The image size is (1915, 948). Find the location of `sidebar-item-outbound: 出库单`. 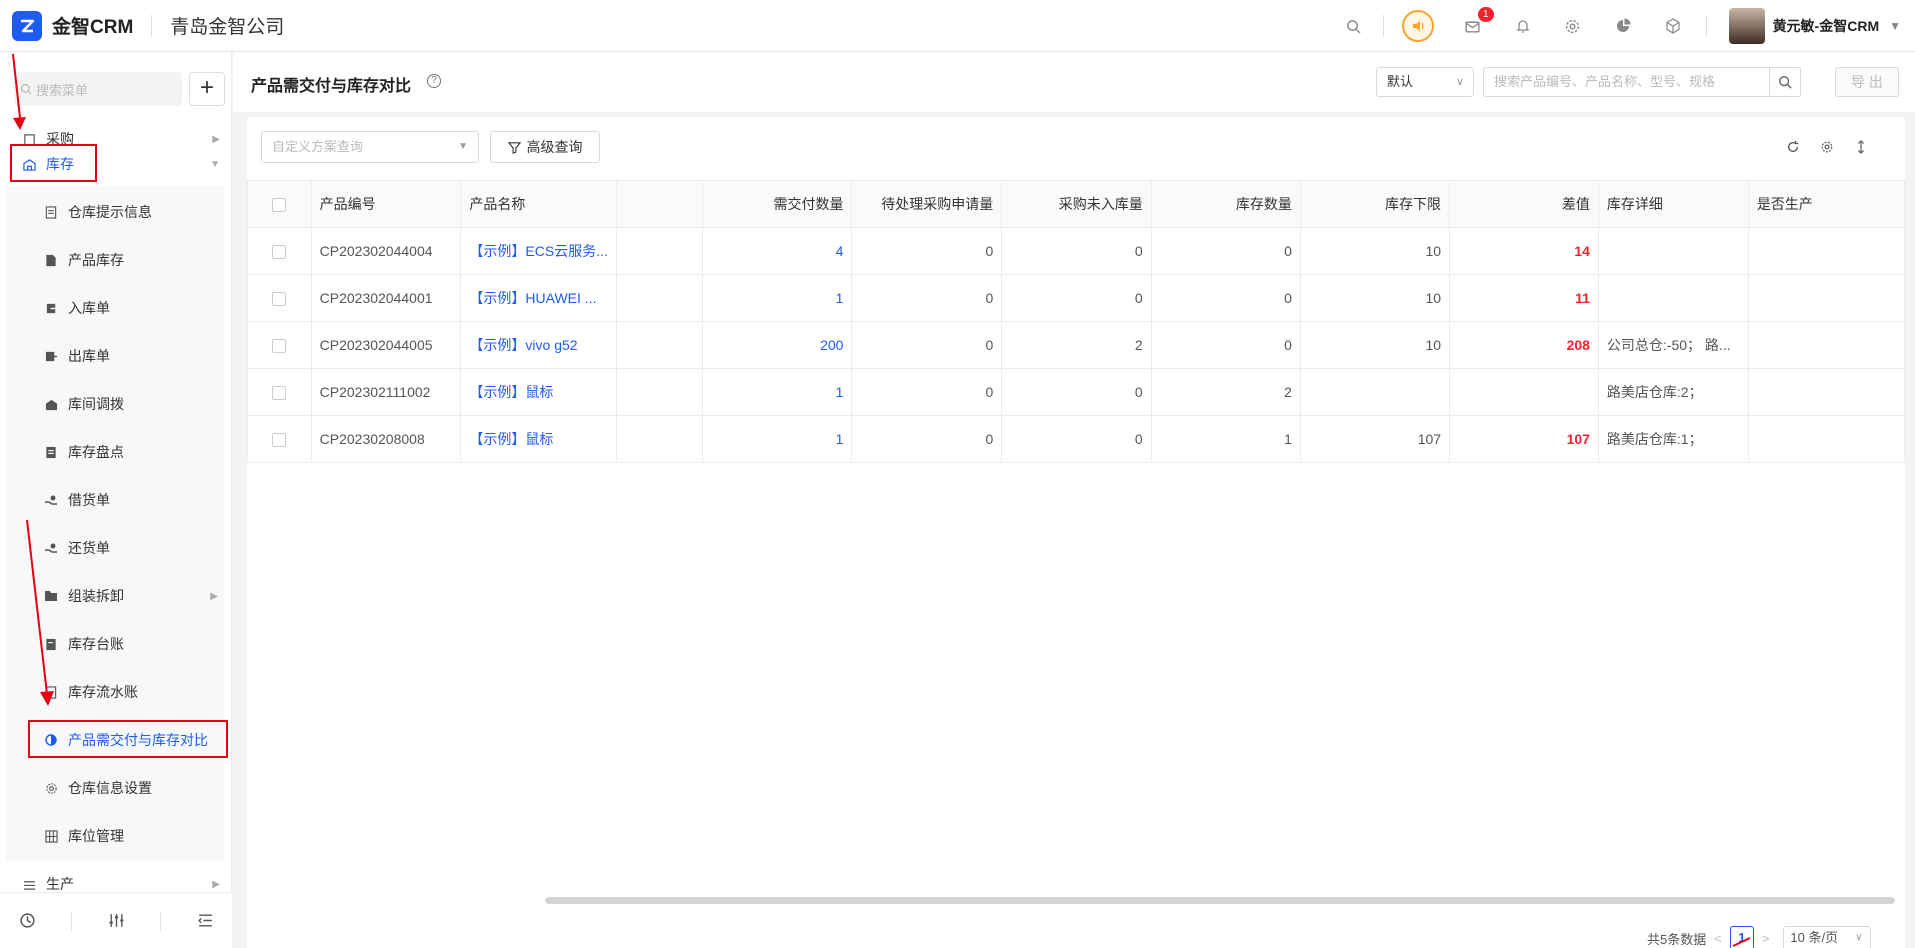

sidebar-item-outbound: 出库单 is located at coordinates (116, 356).